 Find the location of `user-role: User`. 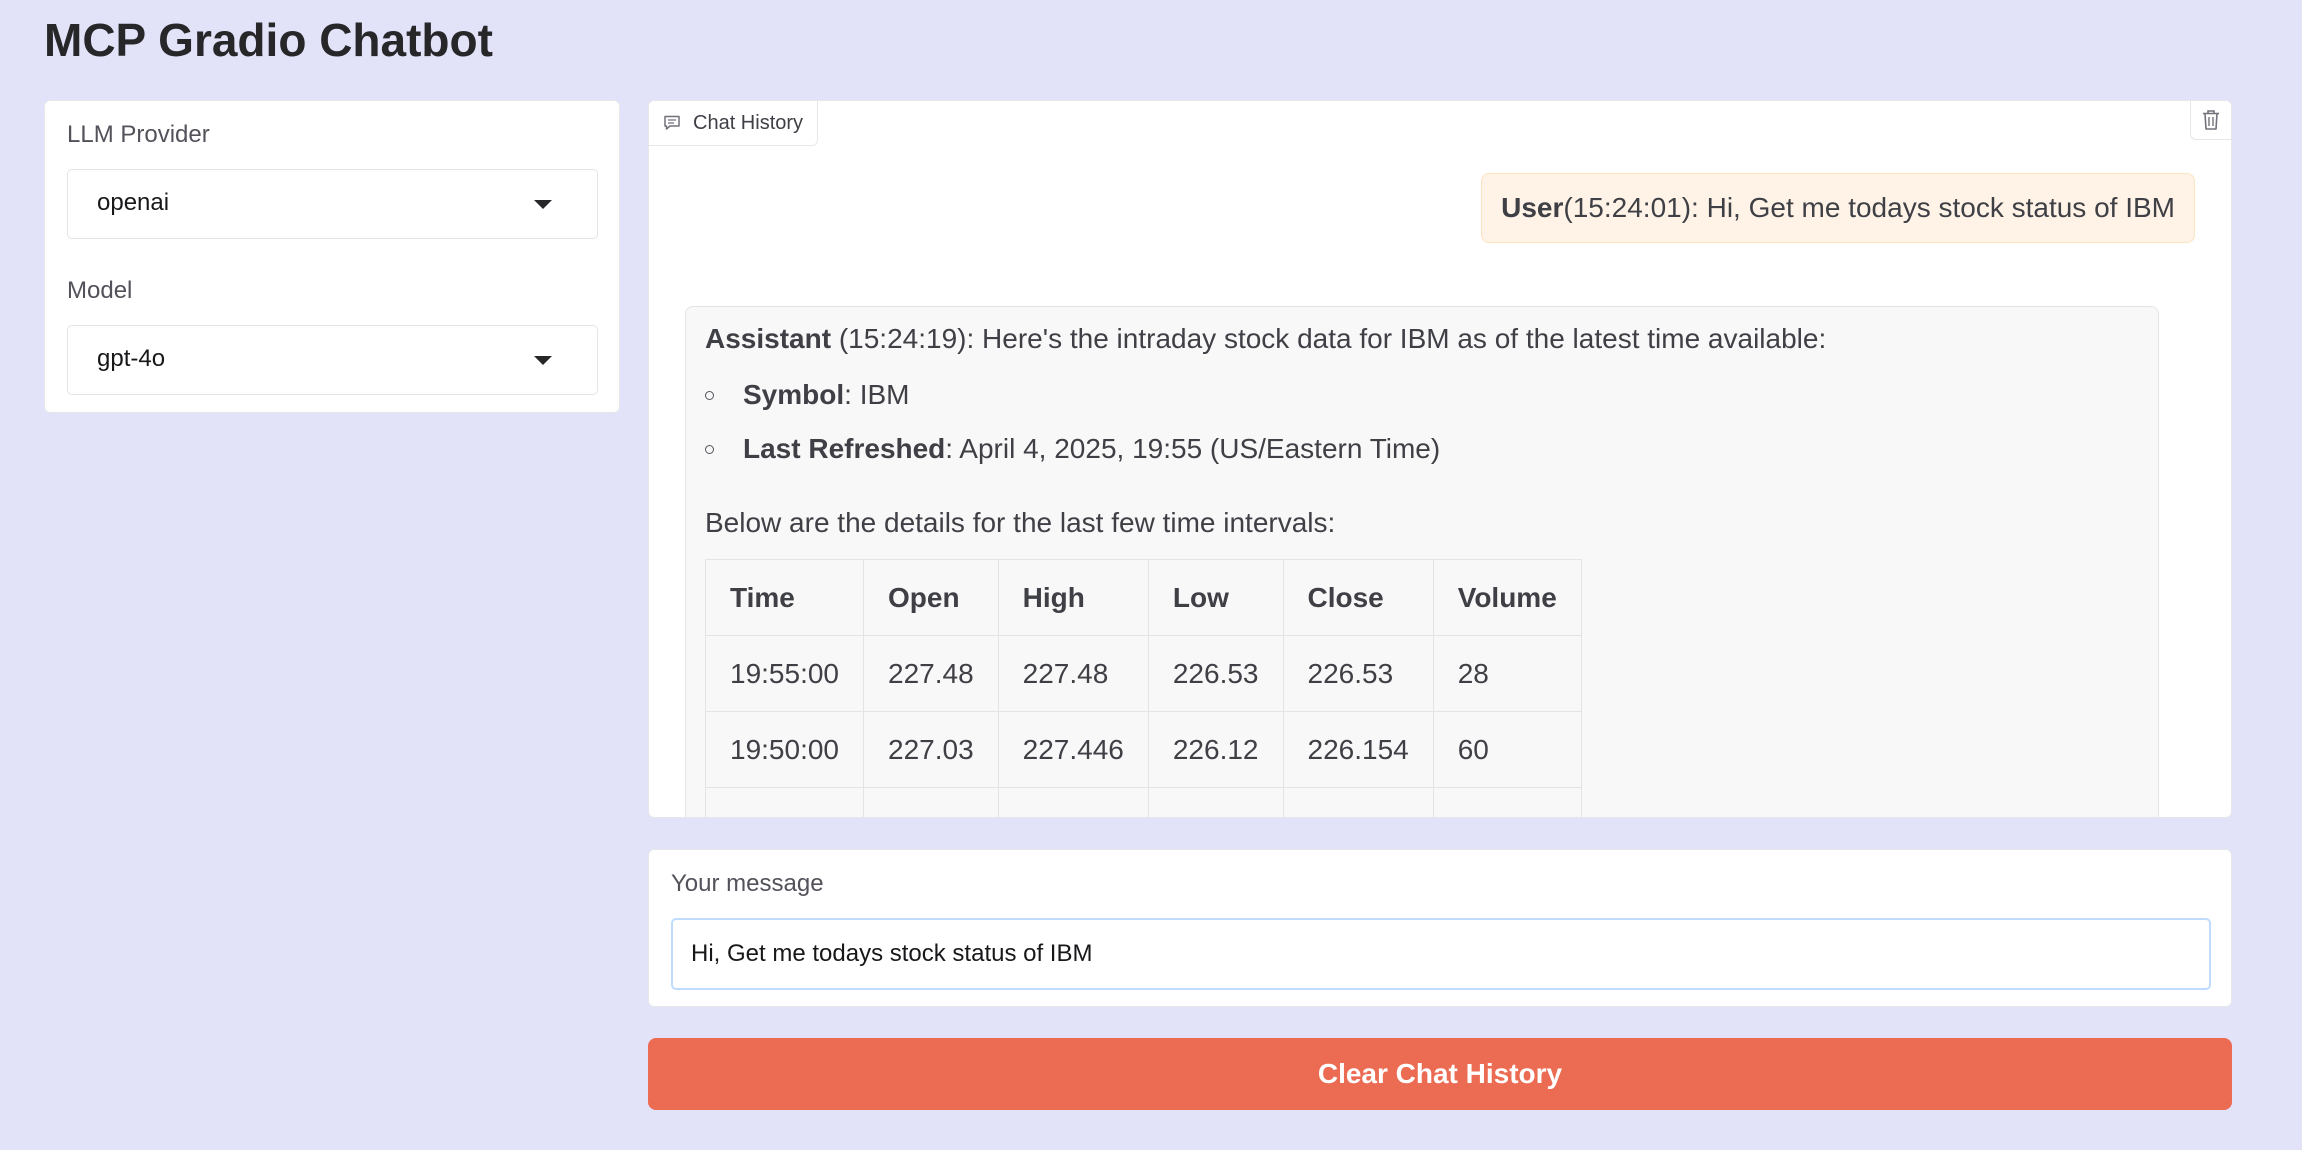

user-role: User is located at coordinates (1532, 207).